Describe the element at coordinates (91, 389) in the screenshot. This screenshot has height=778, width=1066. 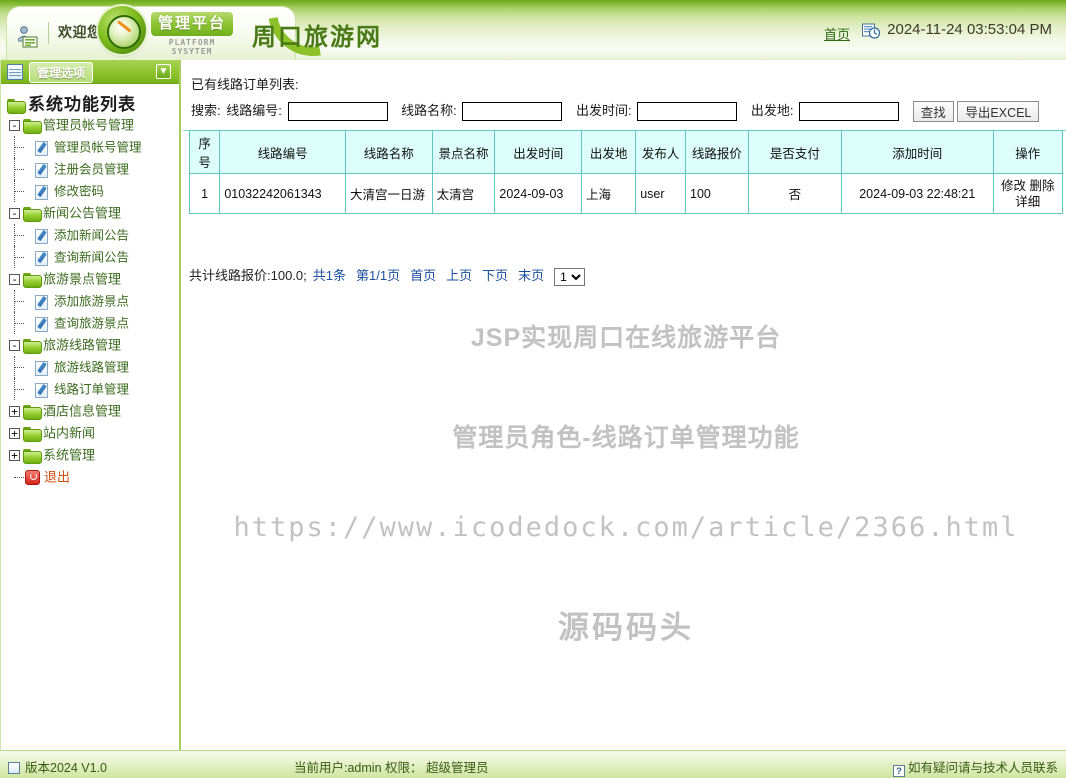
I see `sidebar-item-12: 线路订单管理` at that location.